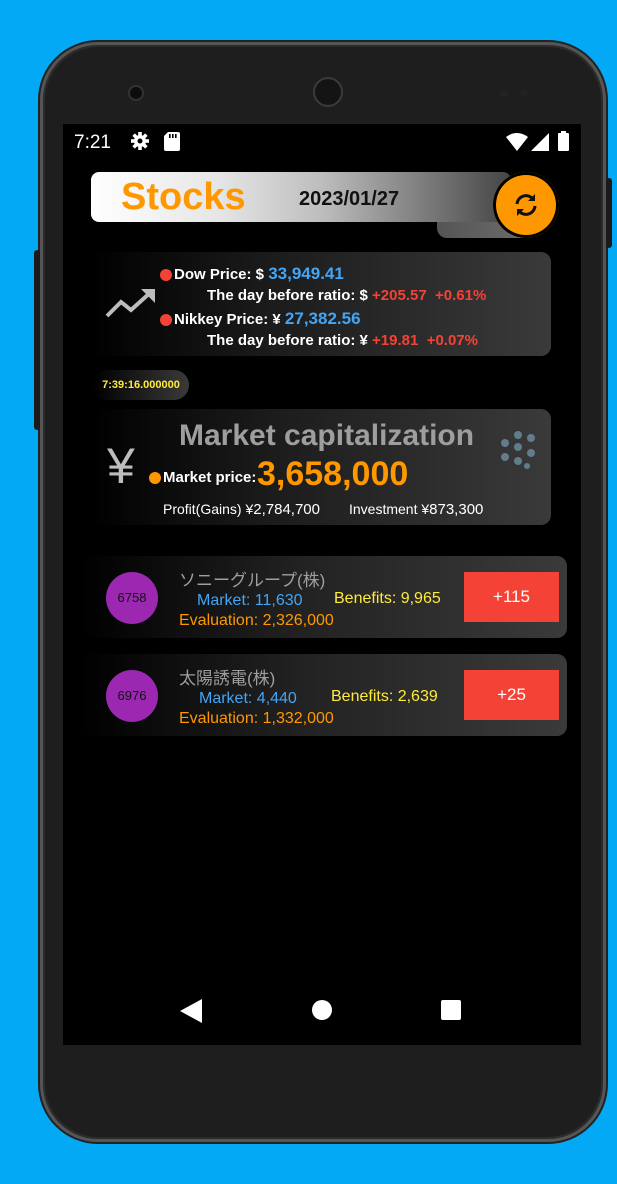 The image size is (617, 1184). Describe the element at coordinates (92, 142) in the screenshot. I see `status-time: 7:21` at that location.